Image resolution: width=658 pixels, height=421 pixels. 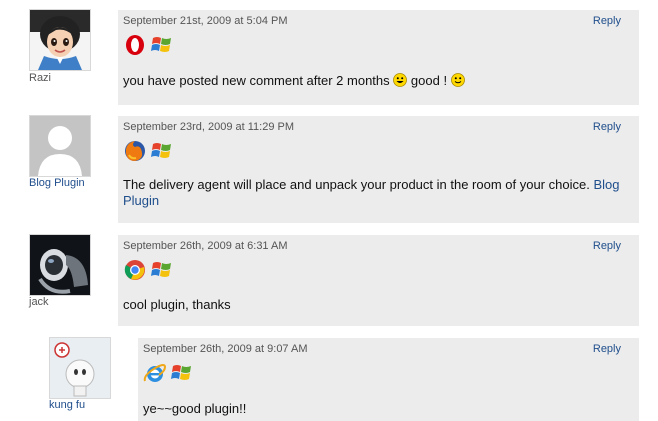 I want to click on internet-explorer-icon, so click(x=155, y=373).